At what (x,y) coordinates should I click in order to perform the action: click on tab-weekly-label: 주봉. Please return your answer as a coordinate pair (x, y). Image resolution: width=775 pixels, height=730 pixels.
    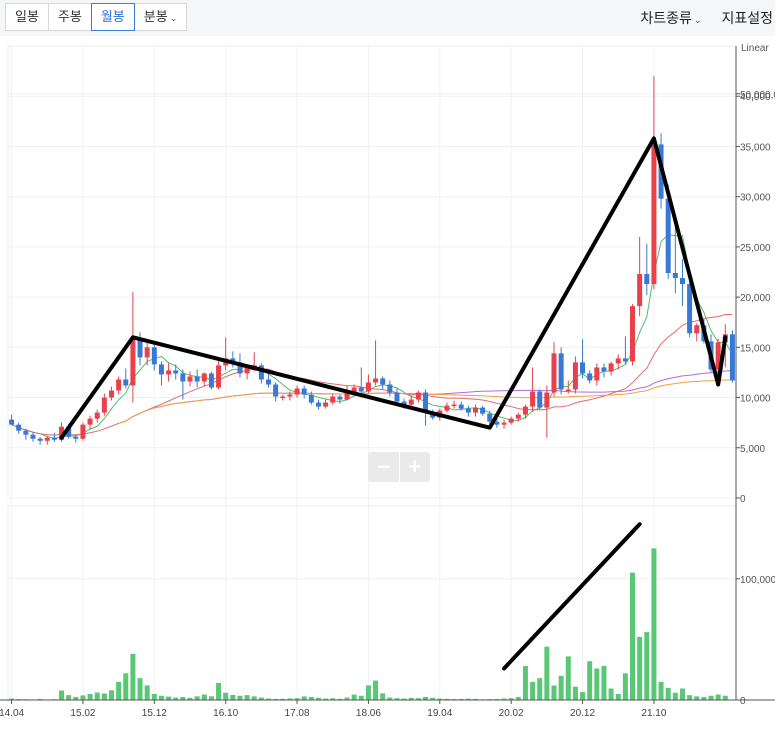
    Looking at the image, I should click on (69, 16).